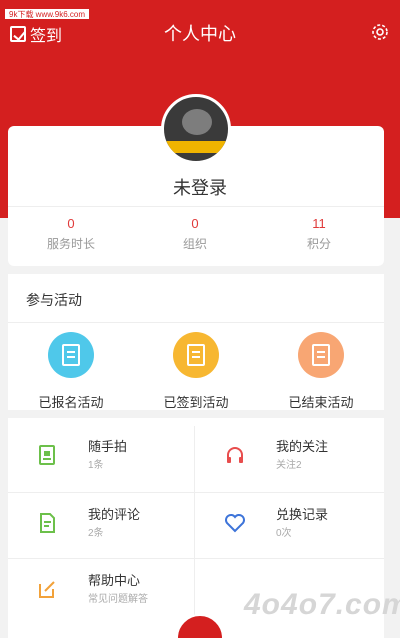 The image size is (400, 638). What do you see at coordinates (200, 187) in the screenshot?
I see `user-name: 未登录` at bounding box center [200, 187].